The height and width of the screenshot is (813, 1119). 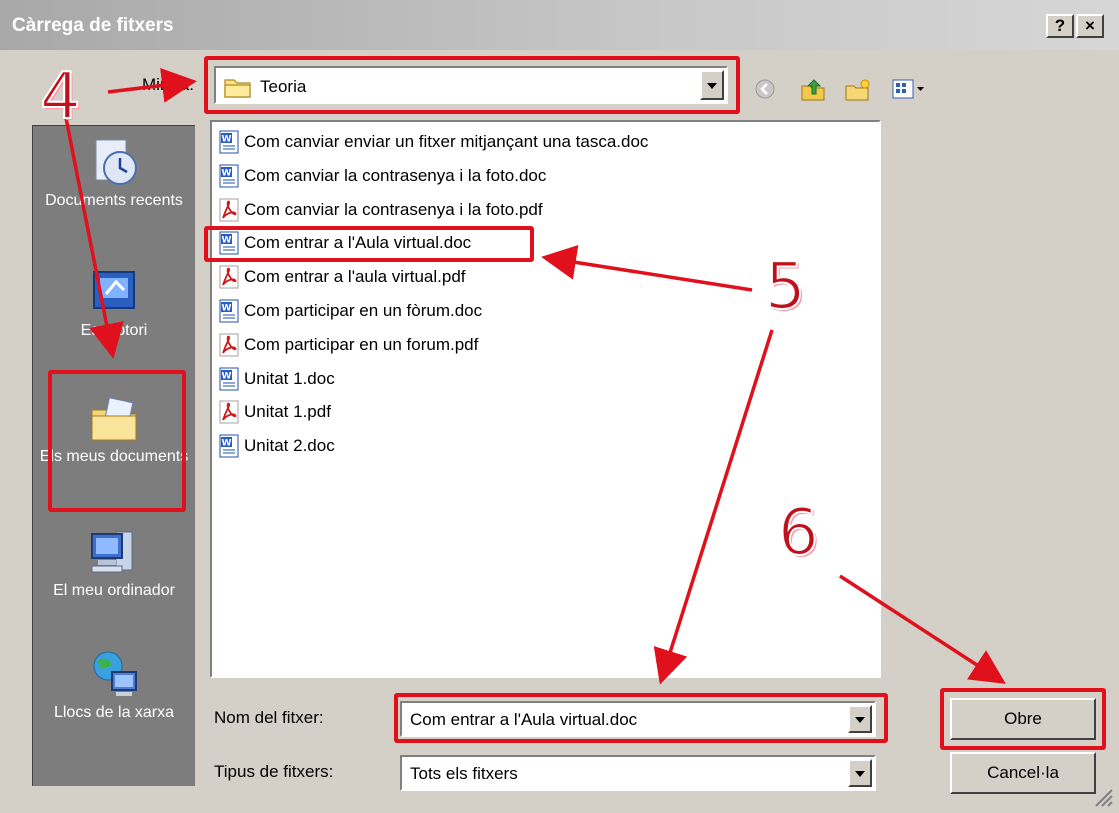 What do you see at coordinates (713, 507) in the screenshot?
I see `arrow-step5-filename` at bounding box center [713, 507].